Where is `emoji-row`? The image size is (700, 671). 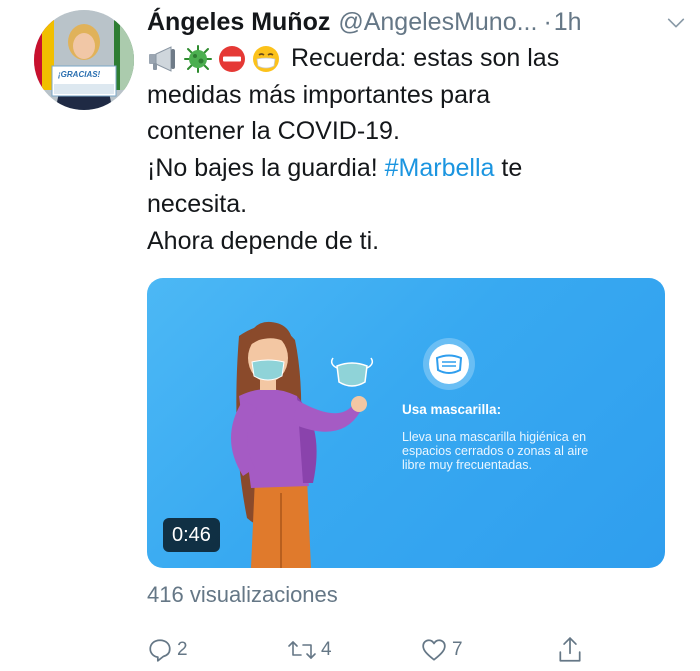 emoji-row is located at coordinates (214, 59).